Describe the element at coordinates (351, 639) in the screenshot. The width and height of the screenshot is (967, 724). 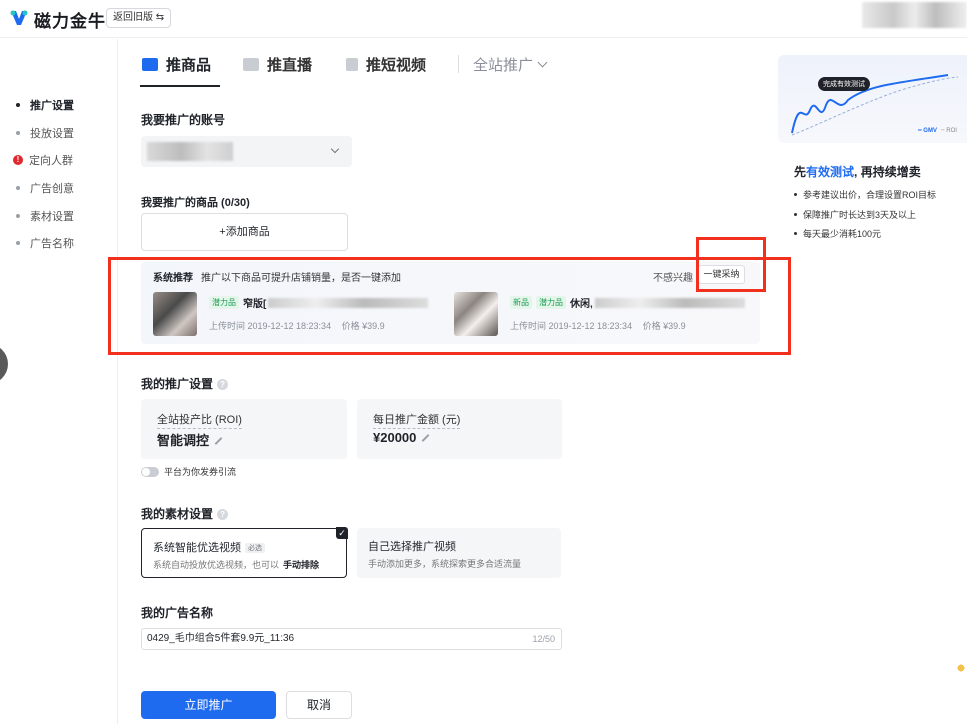
I see `ad-name-input: 0429_毛巾组合5件套9.9元_11:36 12/50` at that location.